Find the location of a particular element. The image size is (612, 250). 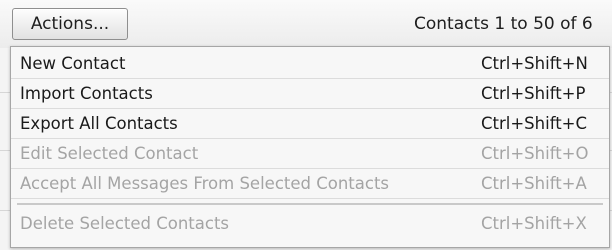

menu-separator is located at coordinates (310, 204).